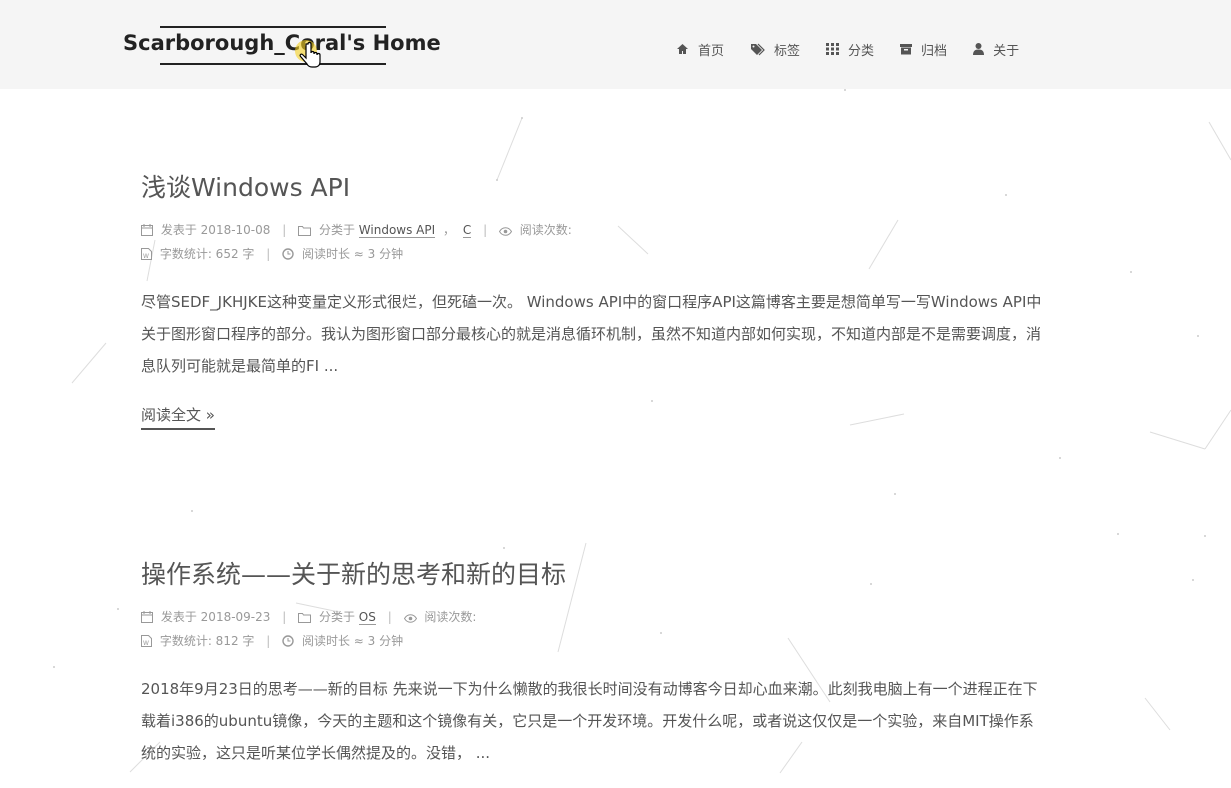 Image resolution: width=1231 pixels, height=788 pixels. I want to click on nav-item-about: 关于, so click(996, 49).